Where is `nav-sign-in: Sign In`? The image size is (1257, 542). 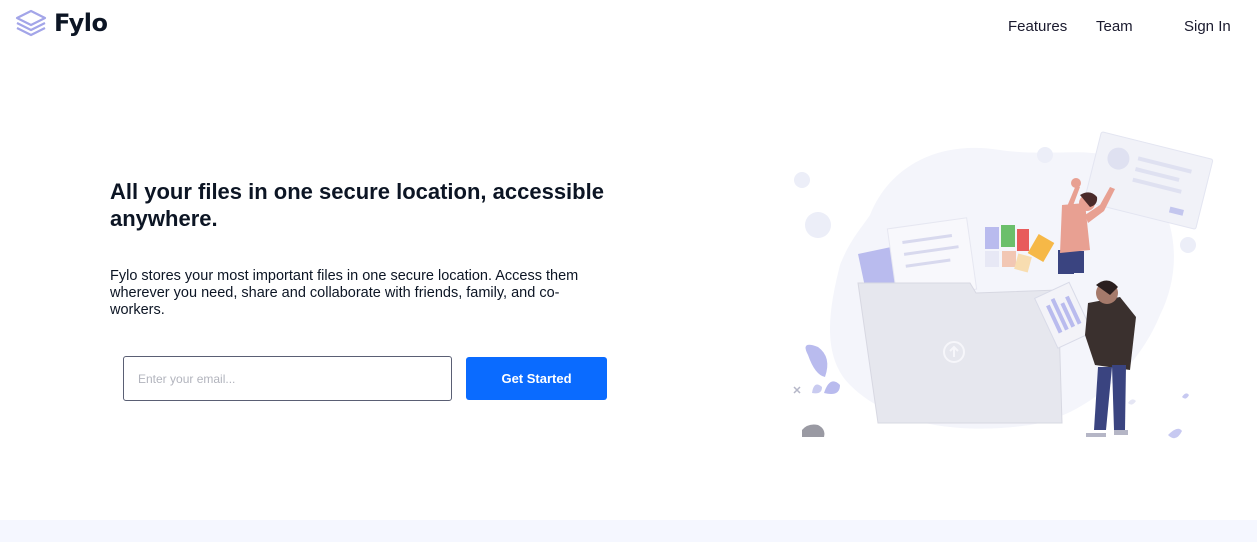 nav-sign-in: Sign In is located at coordinates (1207, 26).